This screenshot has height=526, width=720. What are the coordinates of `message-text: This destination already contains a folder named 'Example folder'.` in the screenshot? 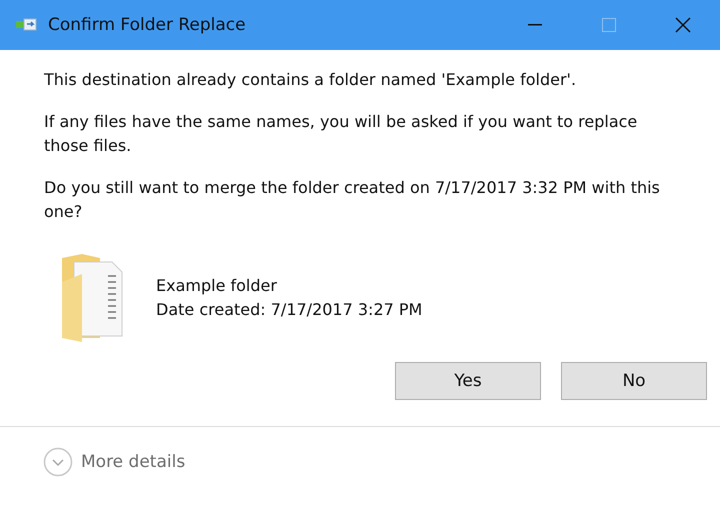 It's located at (311, 80).